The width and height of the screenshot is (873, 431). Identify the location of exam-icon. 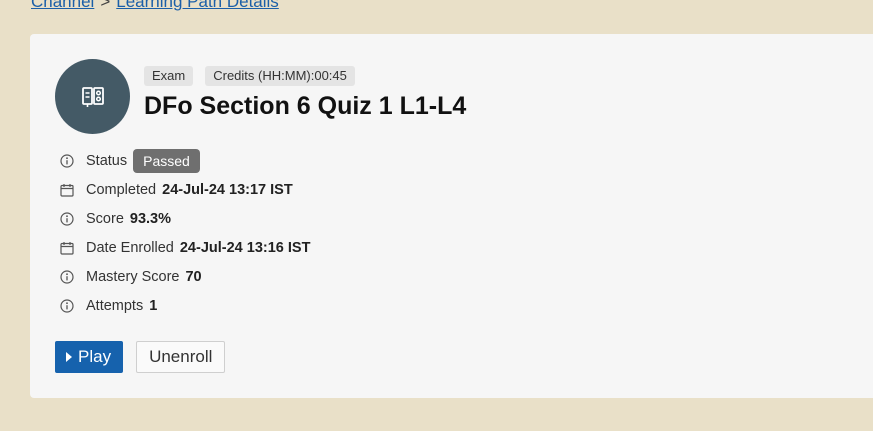
(92, 96).